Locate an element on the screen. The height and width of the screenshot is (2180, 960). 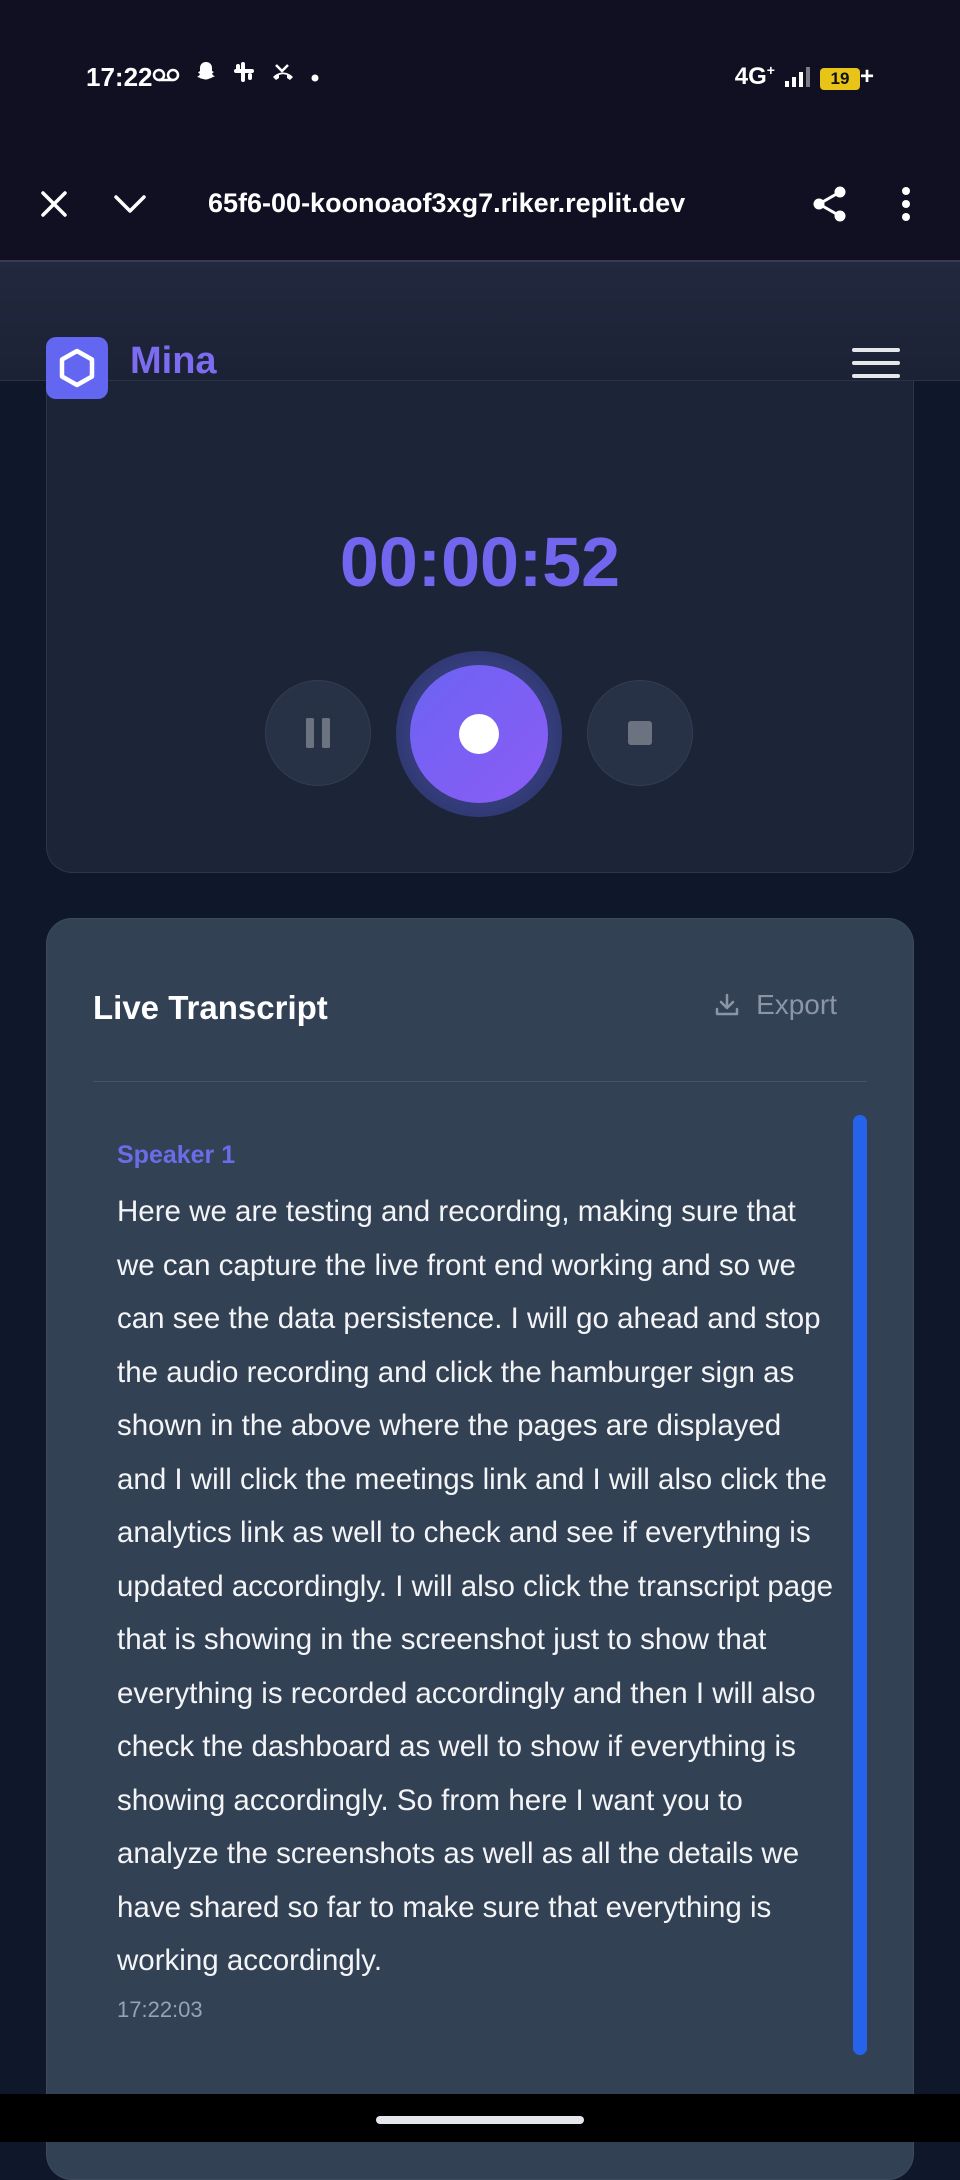
gesture-nav-bar is located at coordinates (480, 2118).